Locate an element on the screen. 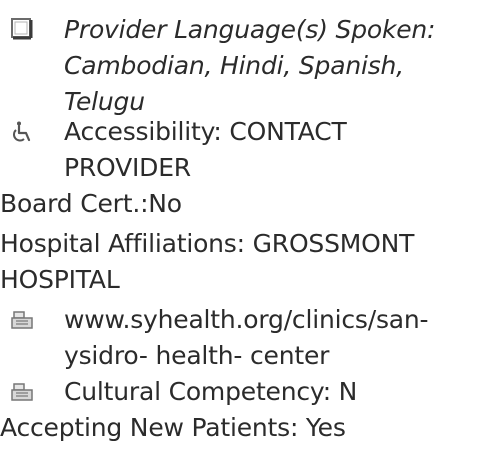 This screenshot has height=469, width=480. accepting-new-patients-row: Accepting New Patients: Yes is located at coordinates (240, 428).